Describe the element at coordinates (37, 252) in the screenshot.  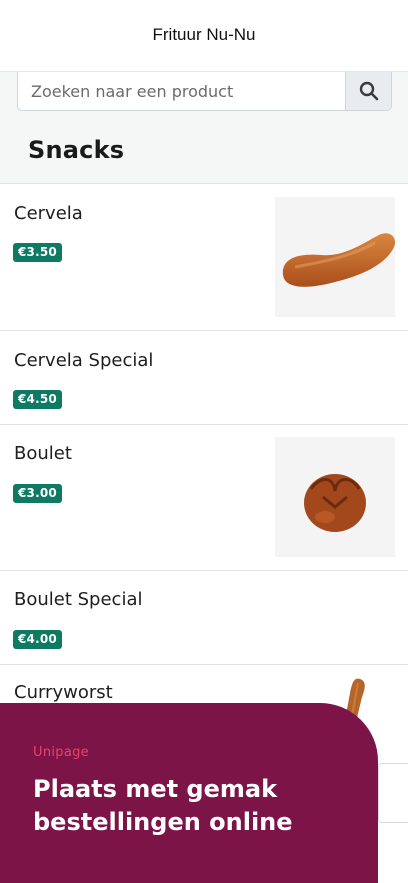
I see `price-badge: €3.50` at that location.